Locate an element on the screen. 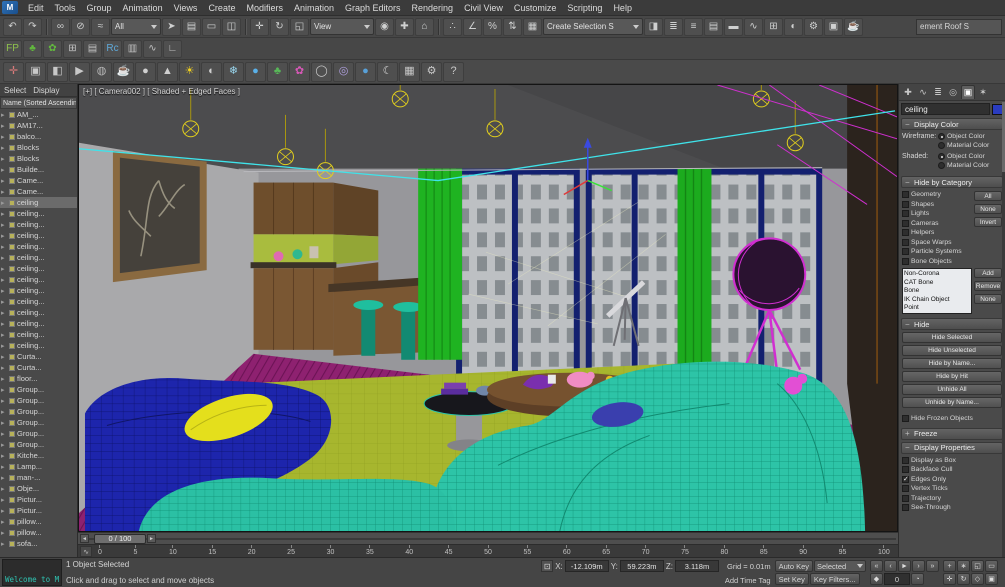  menu-item: Group is located at coordinates (99, 8).